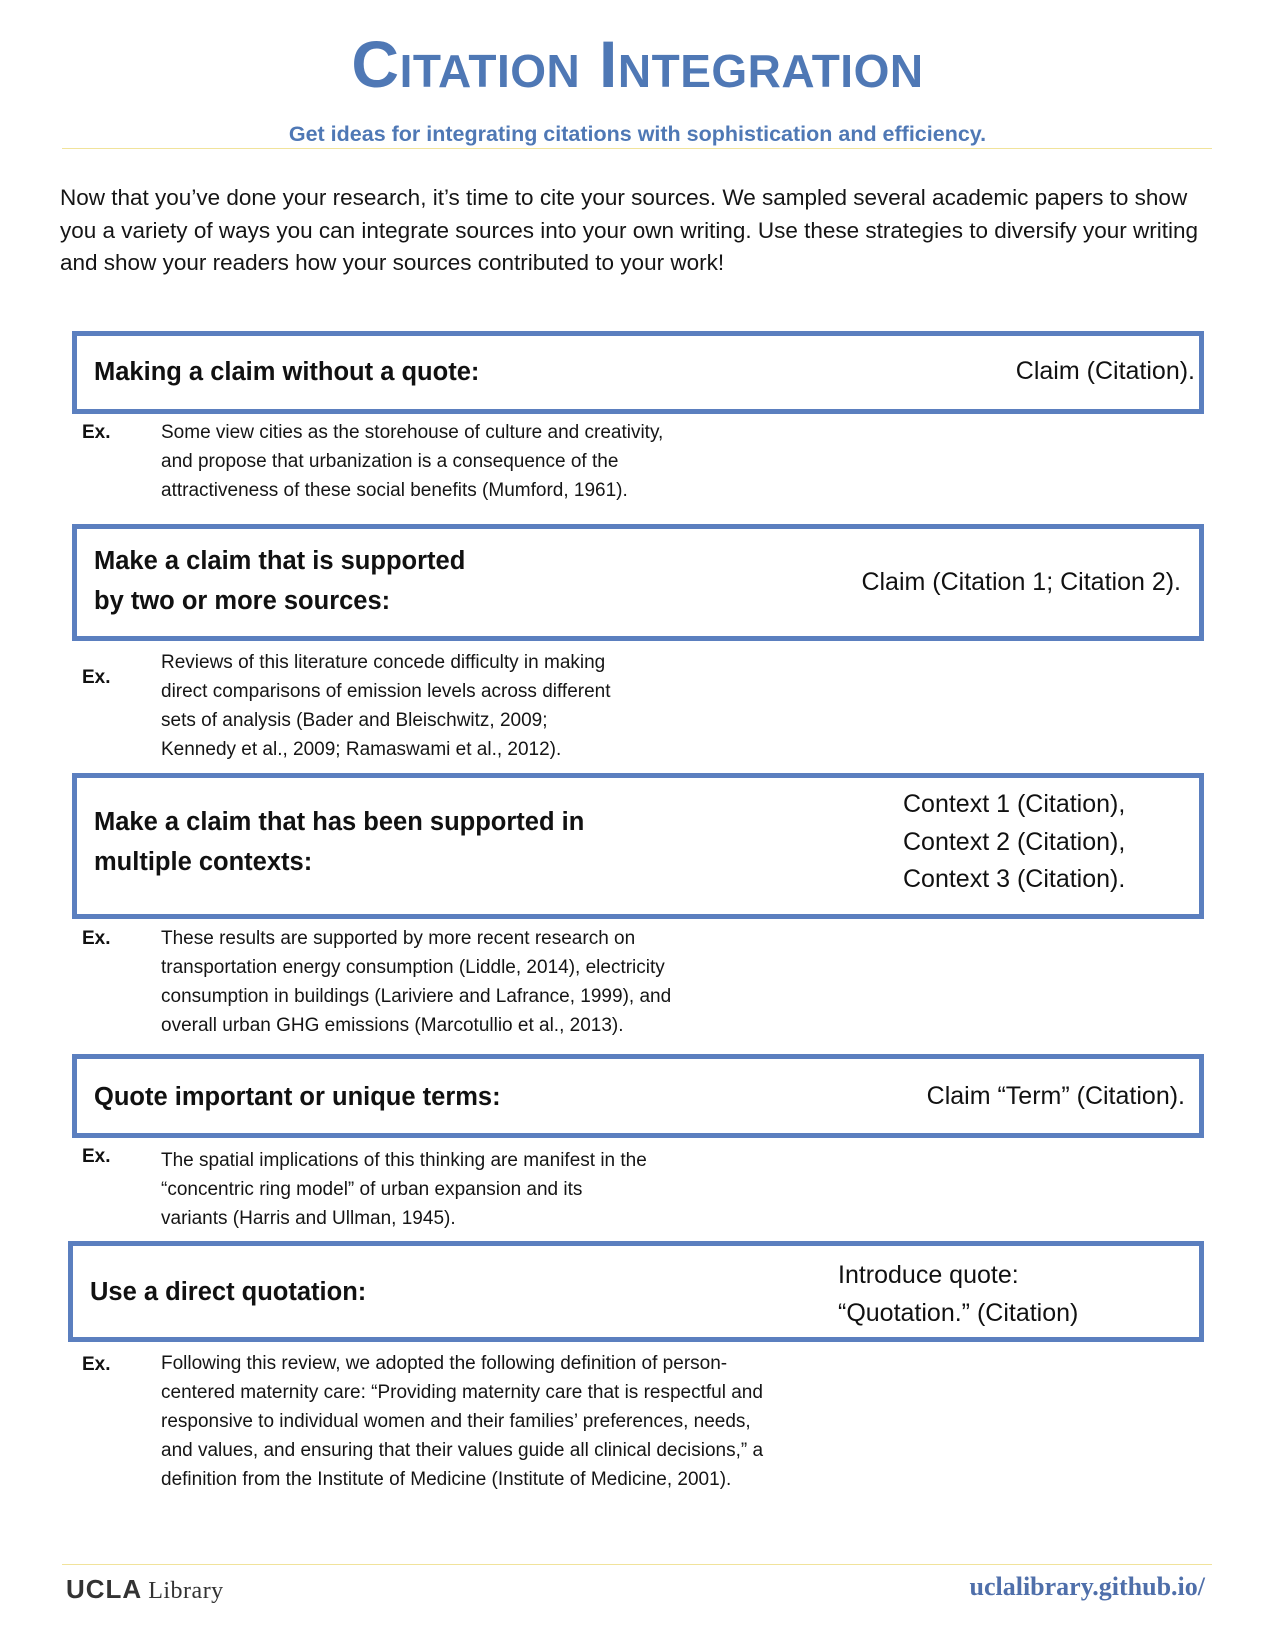  What do you see at coordinates (280, 561) in the screenshot?
I see `strategy-title-line: Make a claim that is supported` at bounding box center [280, 561].